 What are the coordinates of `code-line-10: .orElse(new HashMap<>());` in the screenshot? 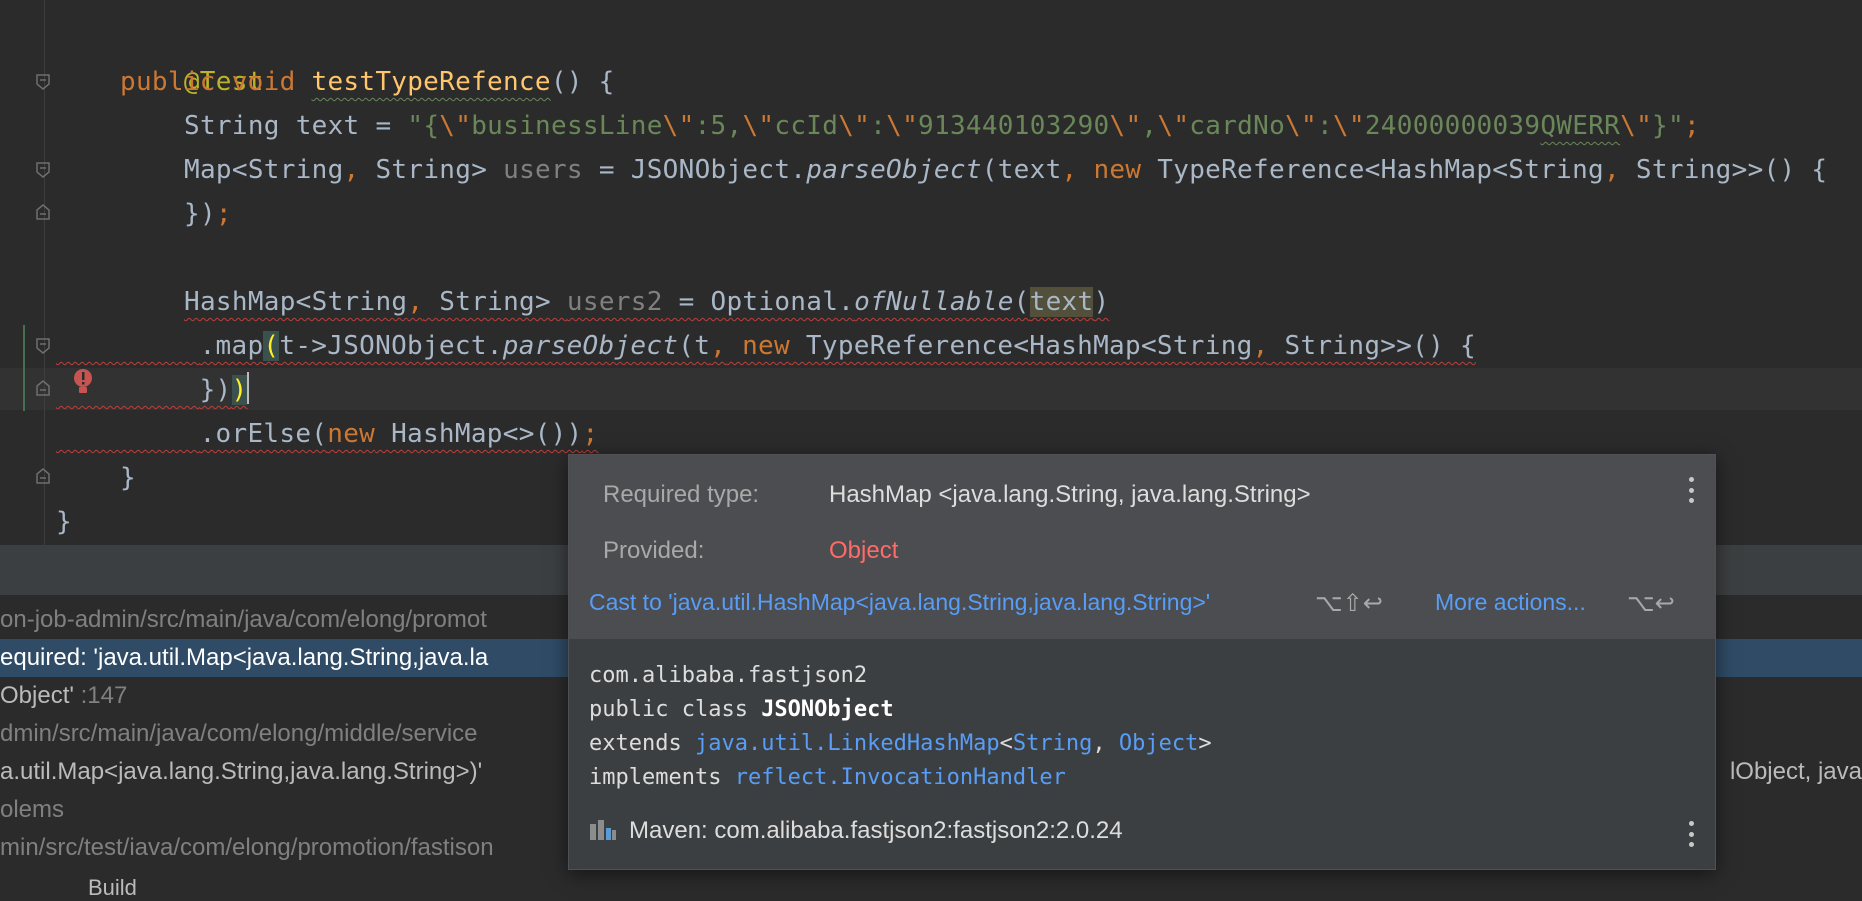 It's located at (327, 434).